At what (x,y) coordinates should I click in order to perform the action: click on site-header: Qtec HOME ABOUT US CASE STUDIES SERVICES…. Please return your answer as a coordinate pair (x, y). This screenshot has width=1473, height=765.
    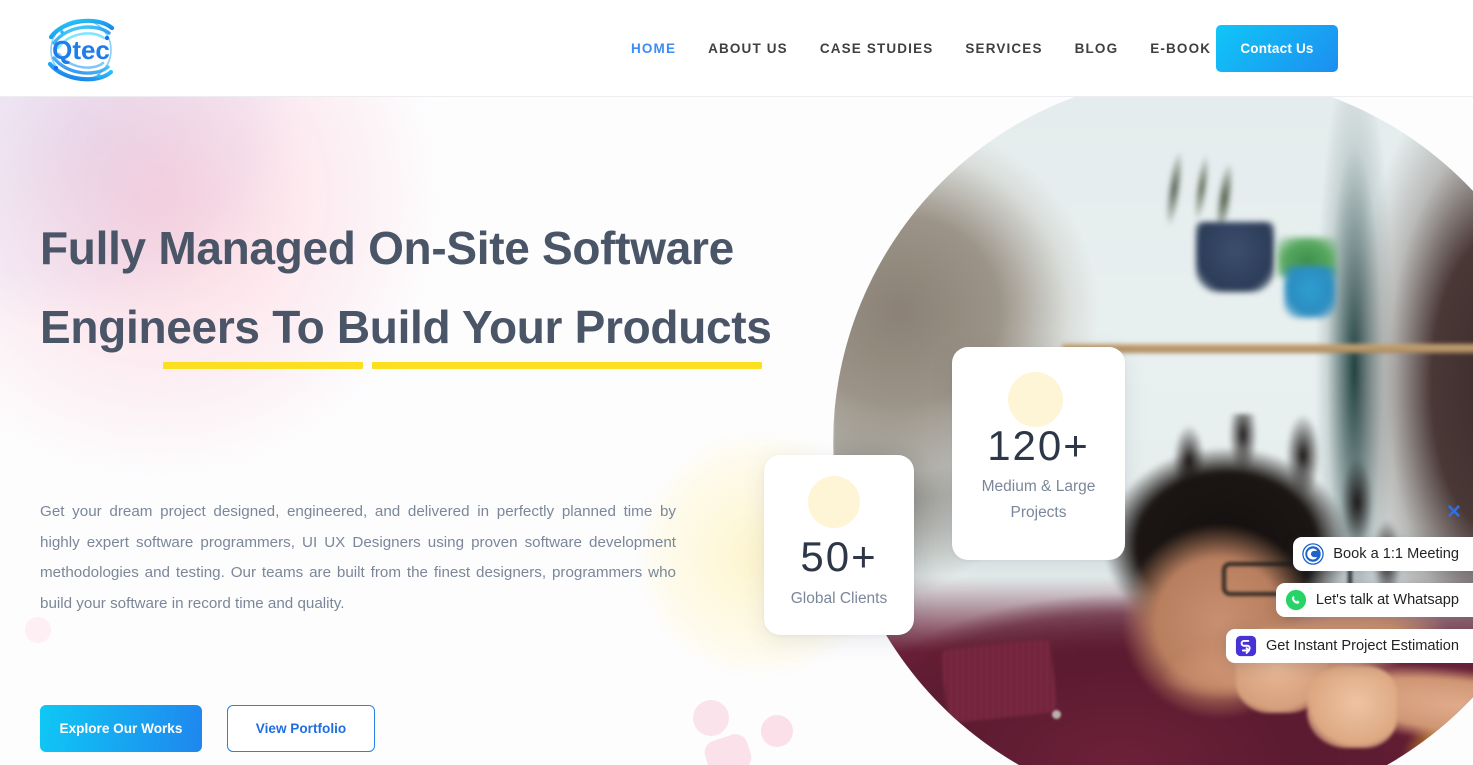
    Looking at the image, I should click on (736, 48).